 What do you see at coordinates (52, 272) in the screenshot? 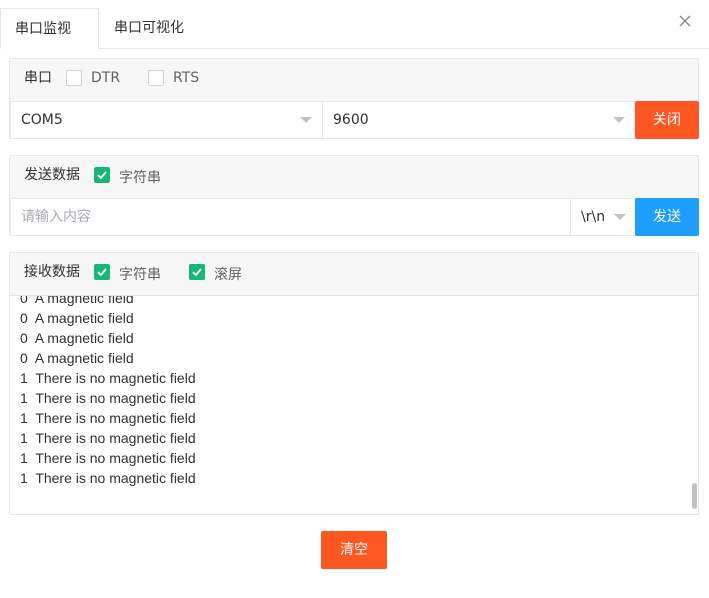
I see `receive-title: 接收数据` at bounding box center [52, 272].